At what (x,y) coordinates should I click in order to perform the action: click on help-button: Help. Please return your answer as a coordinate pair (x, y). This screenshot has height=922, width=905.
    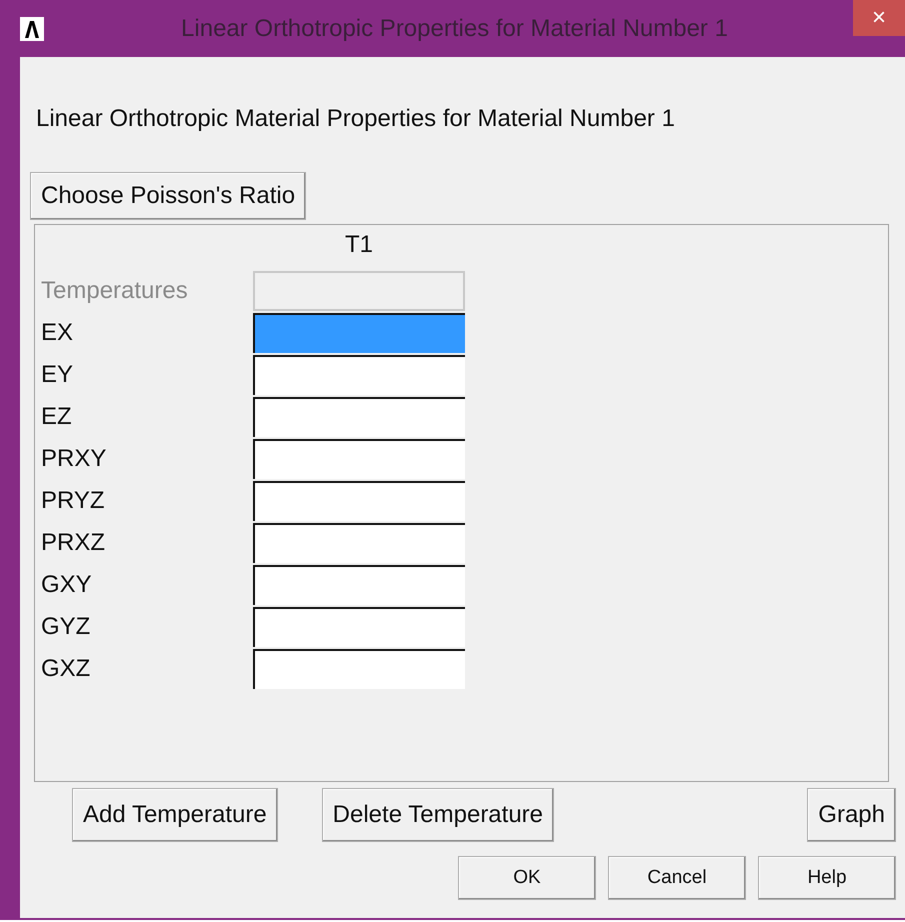
    Looking at the image, I should click on (827, 878).